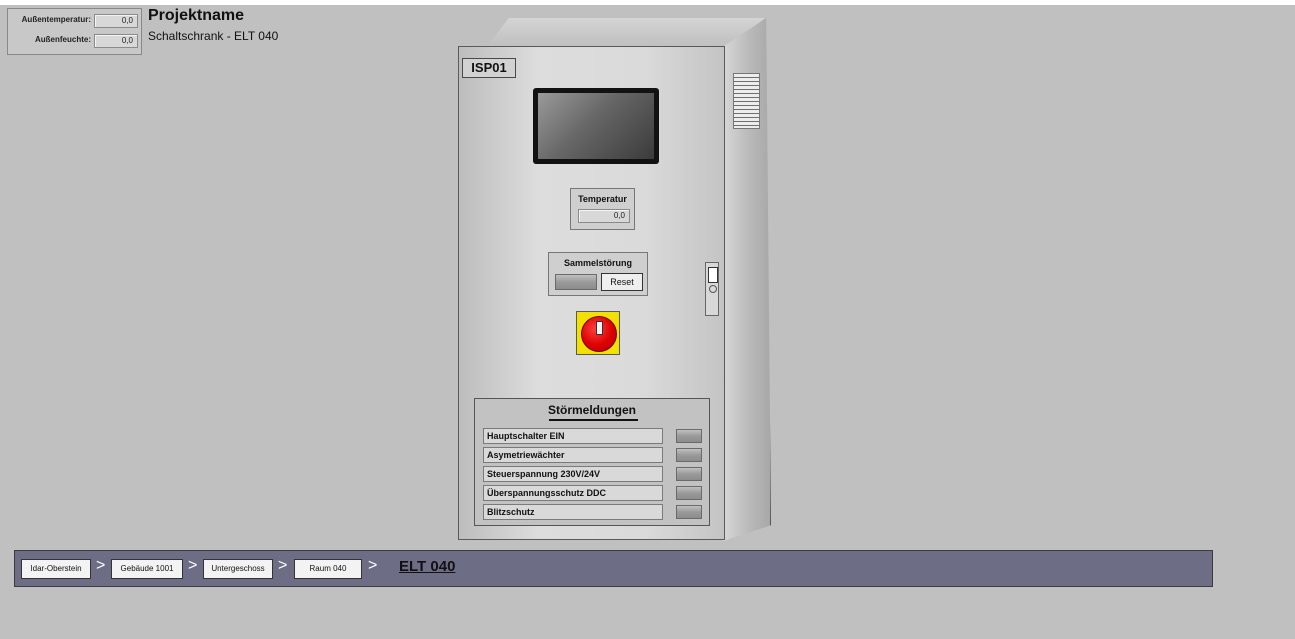  I want to click on hmi-display, so click(596, 126).